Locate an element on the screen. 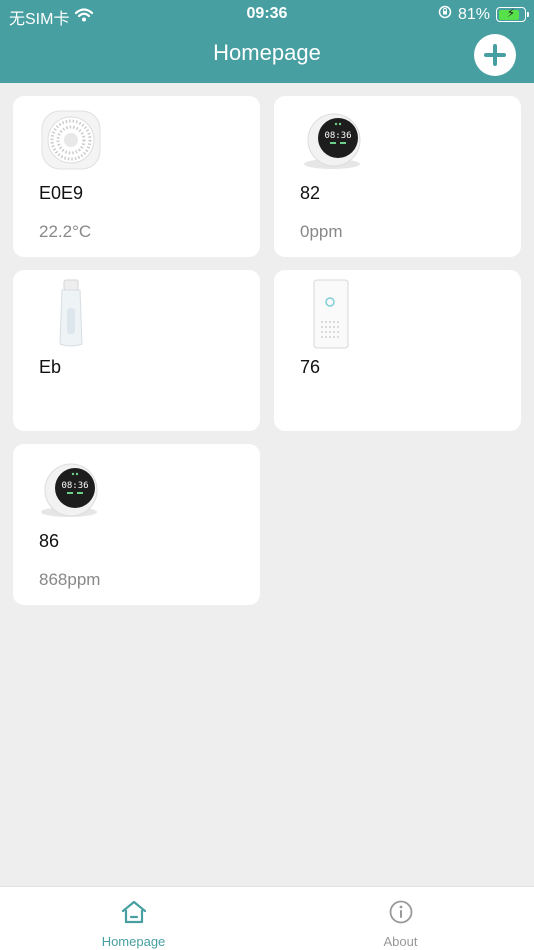  battery-percent: 81% is located at coordinates (473, 14).